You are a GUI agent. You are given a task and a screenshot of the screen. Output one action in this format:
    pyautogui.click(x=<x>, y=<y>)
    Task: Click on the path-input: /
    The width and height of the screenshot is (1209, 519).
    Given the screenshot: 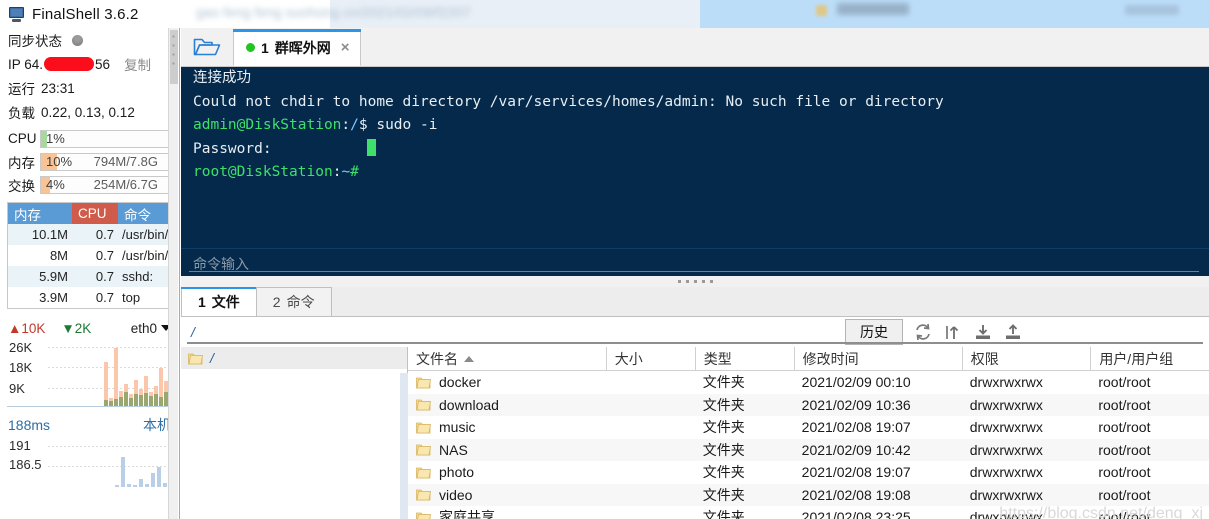 What is the action you would take?
    pyautogui.click(x=188, y=332)
    